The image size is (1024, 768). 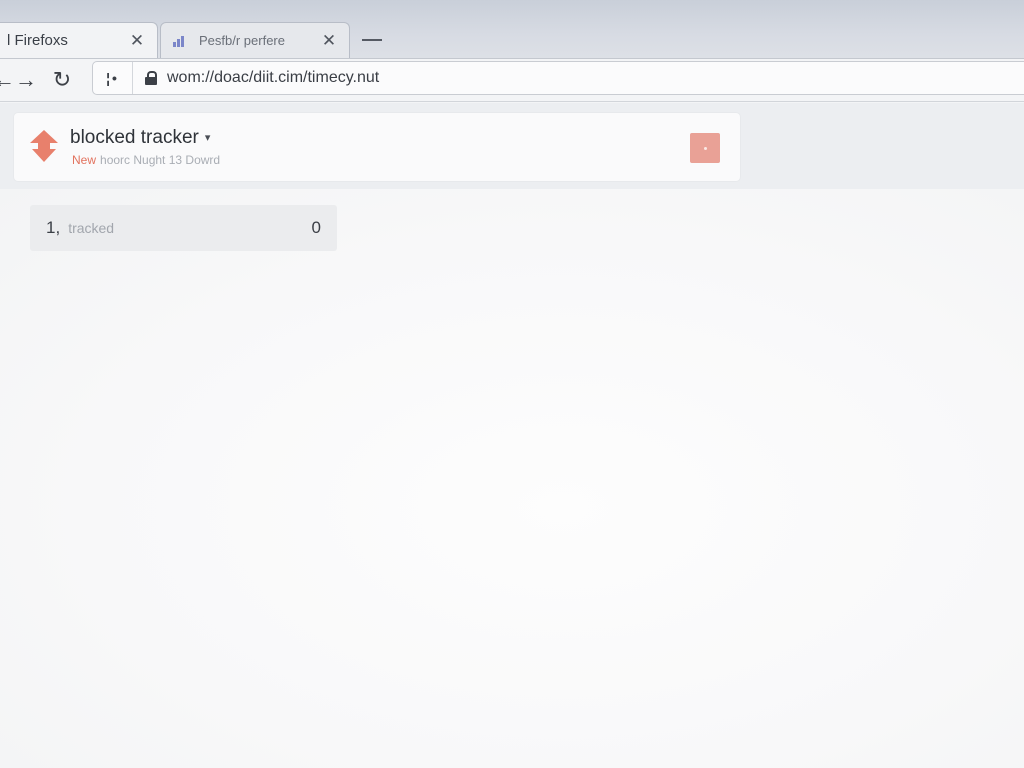 What do you see at coordinates (79, 40) in the screenshot?
I see `tab-firefox: l Firefoxs ✕` at bounding box center [79, 40].